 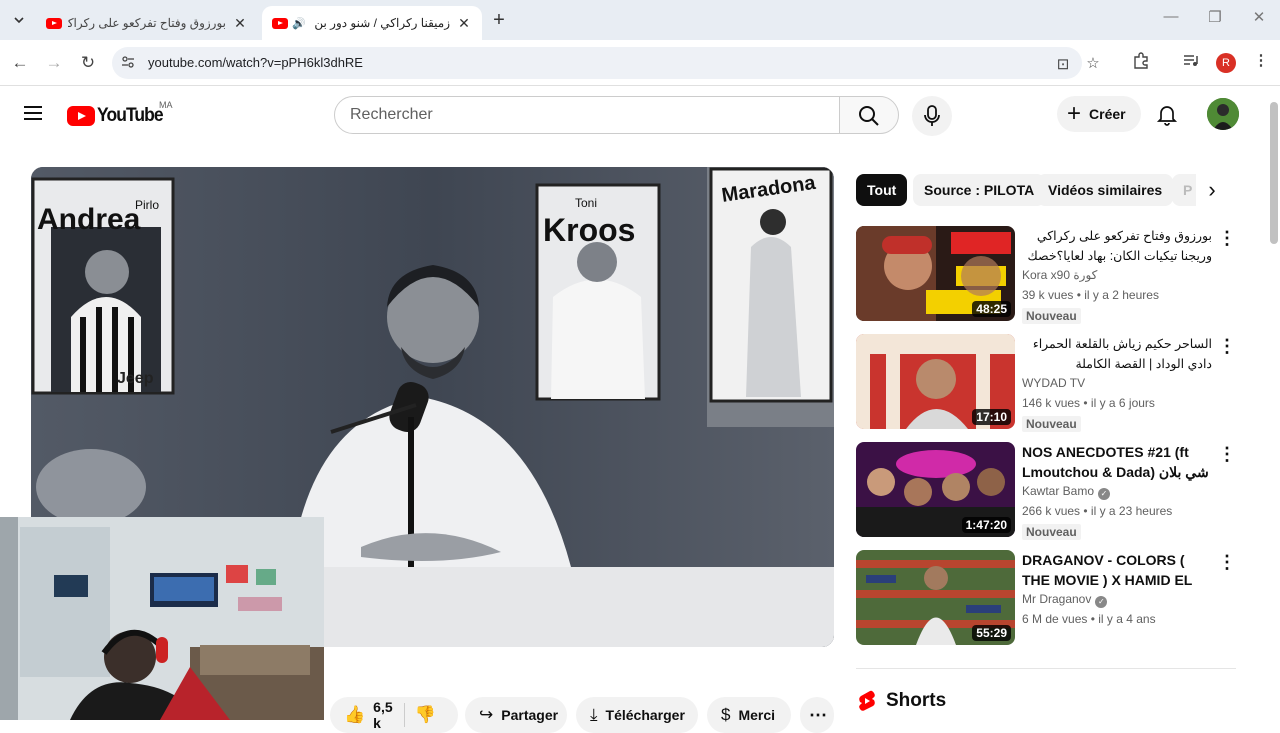 I want to click on country-code: MA, so click(x=166, y=105).